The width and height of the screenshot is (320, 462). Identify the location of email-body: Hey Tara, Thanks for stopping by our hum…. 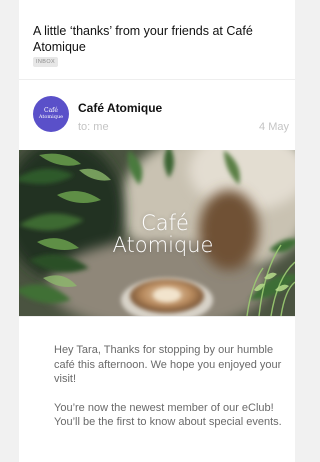
(171, 386).